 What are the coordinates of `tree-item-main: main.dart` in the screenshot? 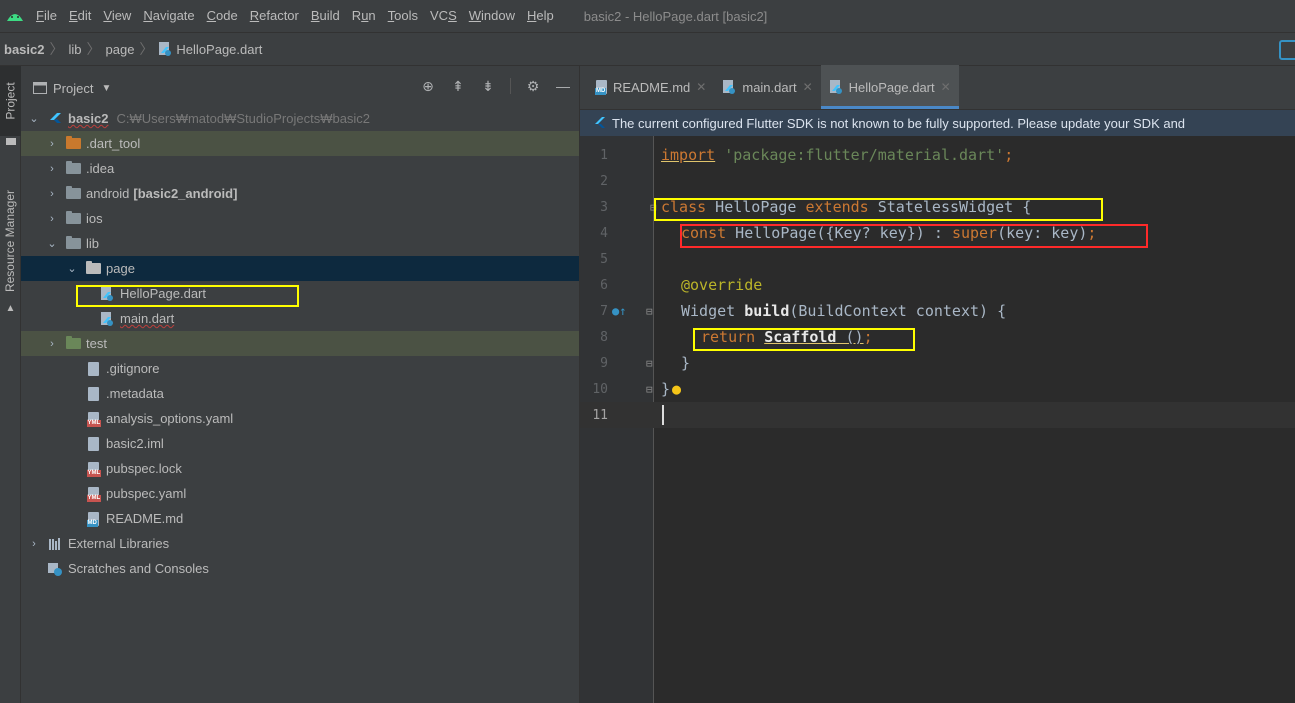 It's located at (300, 318).